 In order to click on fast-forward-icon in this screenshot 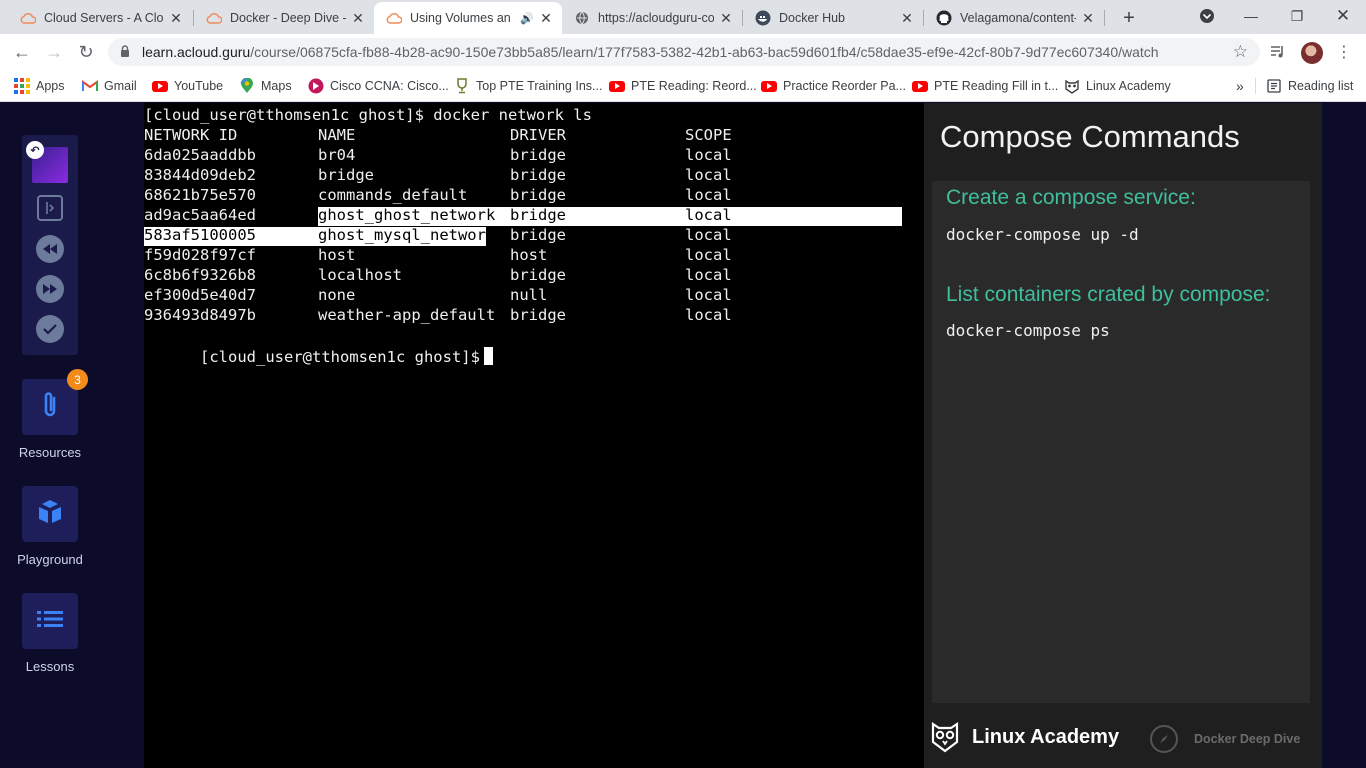, I will do `click(50, 289)`.